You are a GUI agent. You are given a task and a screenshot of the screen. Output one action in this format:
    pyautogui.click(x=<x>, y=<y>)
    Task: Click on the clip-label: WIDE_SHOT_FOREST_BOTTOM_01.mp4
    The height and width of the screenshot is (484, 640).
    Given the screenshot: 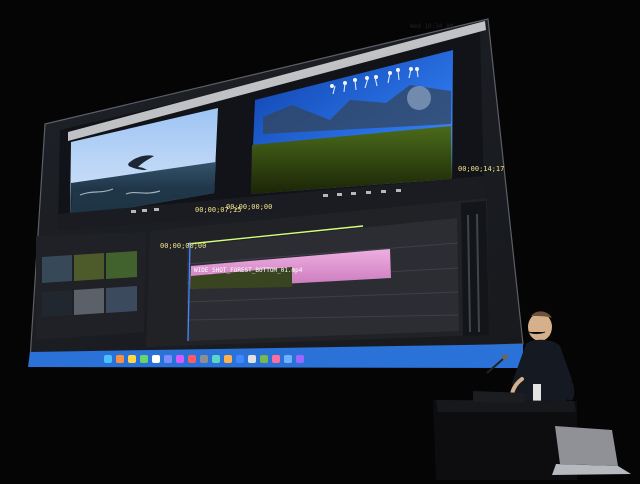 What is the action you would take?
    pyautogui.click(x=248, y=270)
    